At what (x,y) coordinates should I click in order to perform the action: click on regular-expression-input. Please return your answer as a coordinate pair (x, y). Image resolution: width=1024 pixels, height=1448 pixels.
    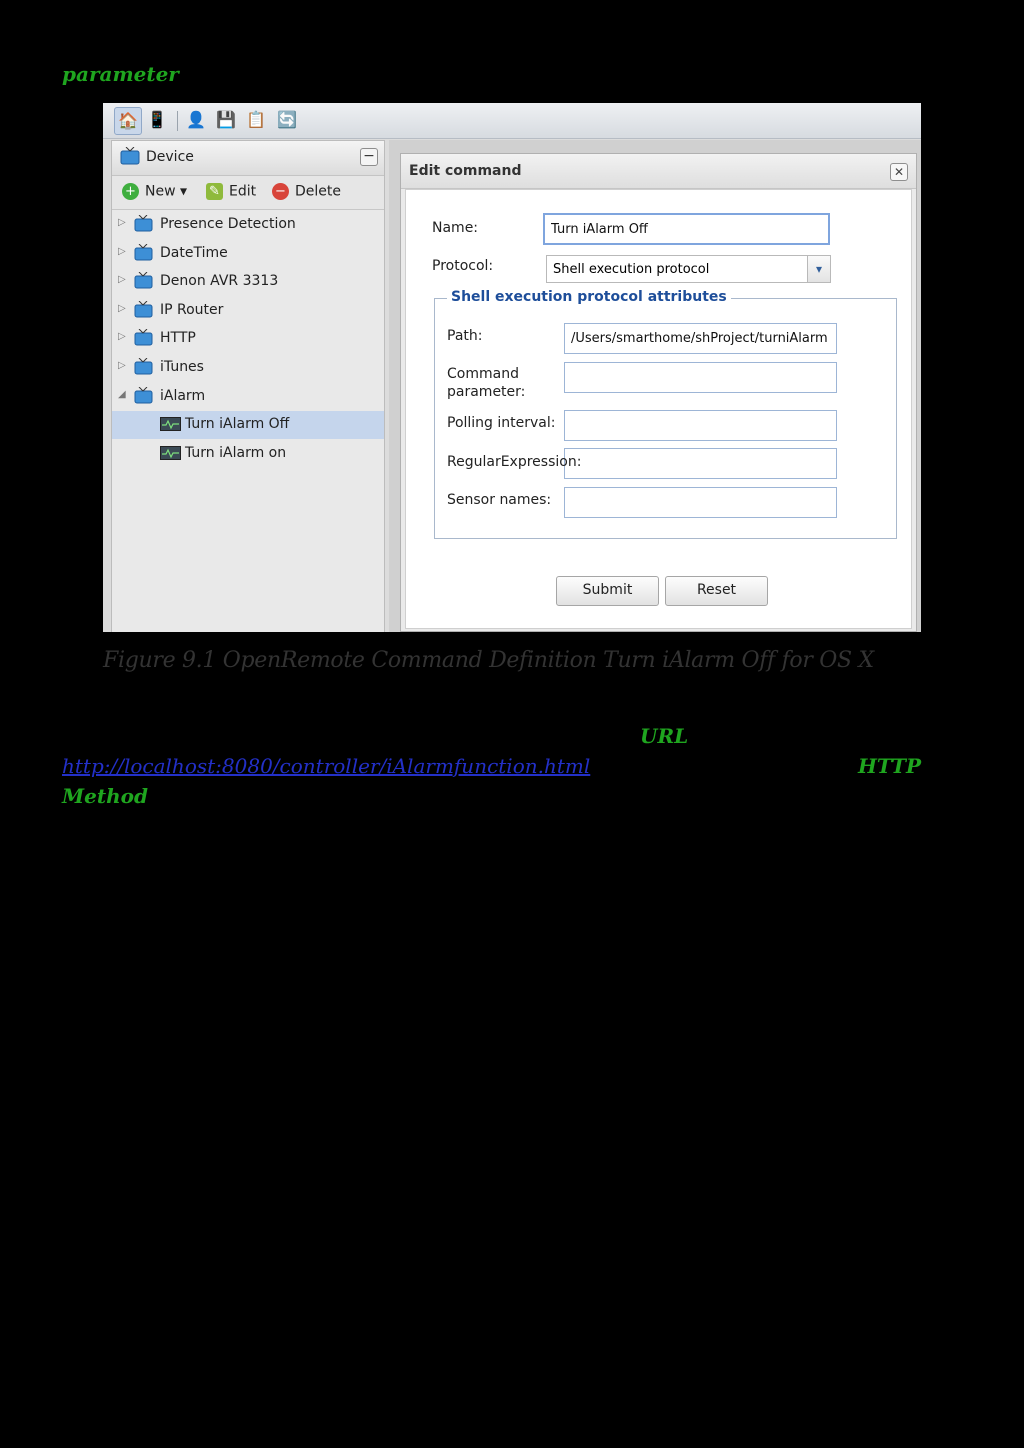
    Looking at the image, I should click on (700, 463).